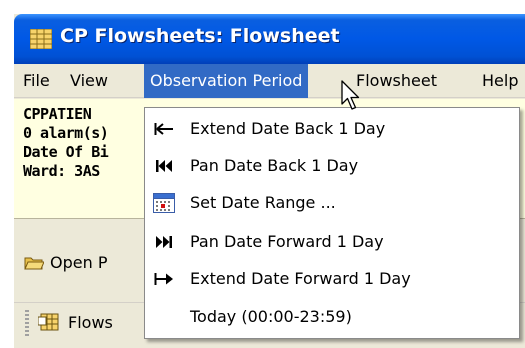  I want to click on flowsheet-grid-icon, so click(48, 322).